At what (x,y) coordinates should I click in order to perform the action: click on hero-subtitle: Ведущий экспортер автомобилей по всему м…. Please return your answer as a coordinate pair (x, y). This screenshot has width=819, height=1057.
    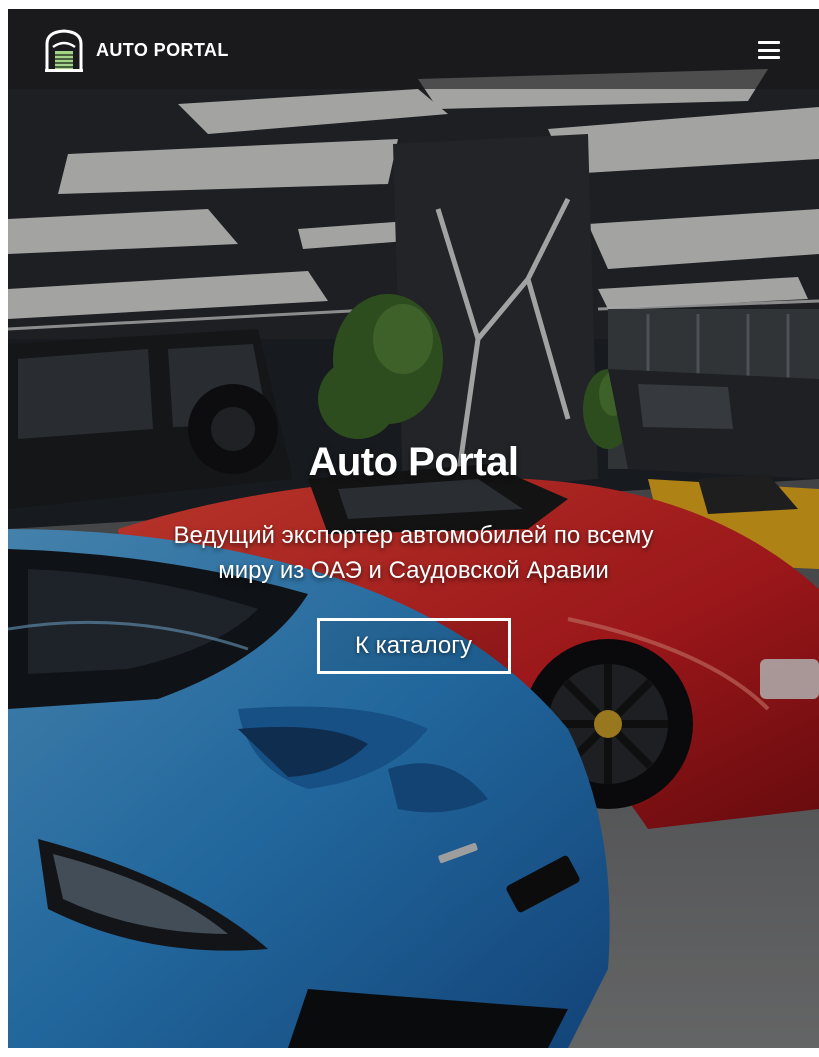
    Looking at the image, I should click on (413, 553).